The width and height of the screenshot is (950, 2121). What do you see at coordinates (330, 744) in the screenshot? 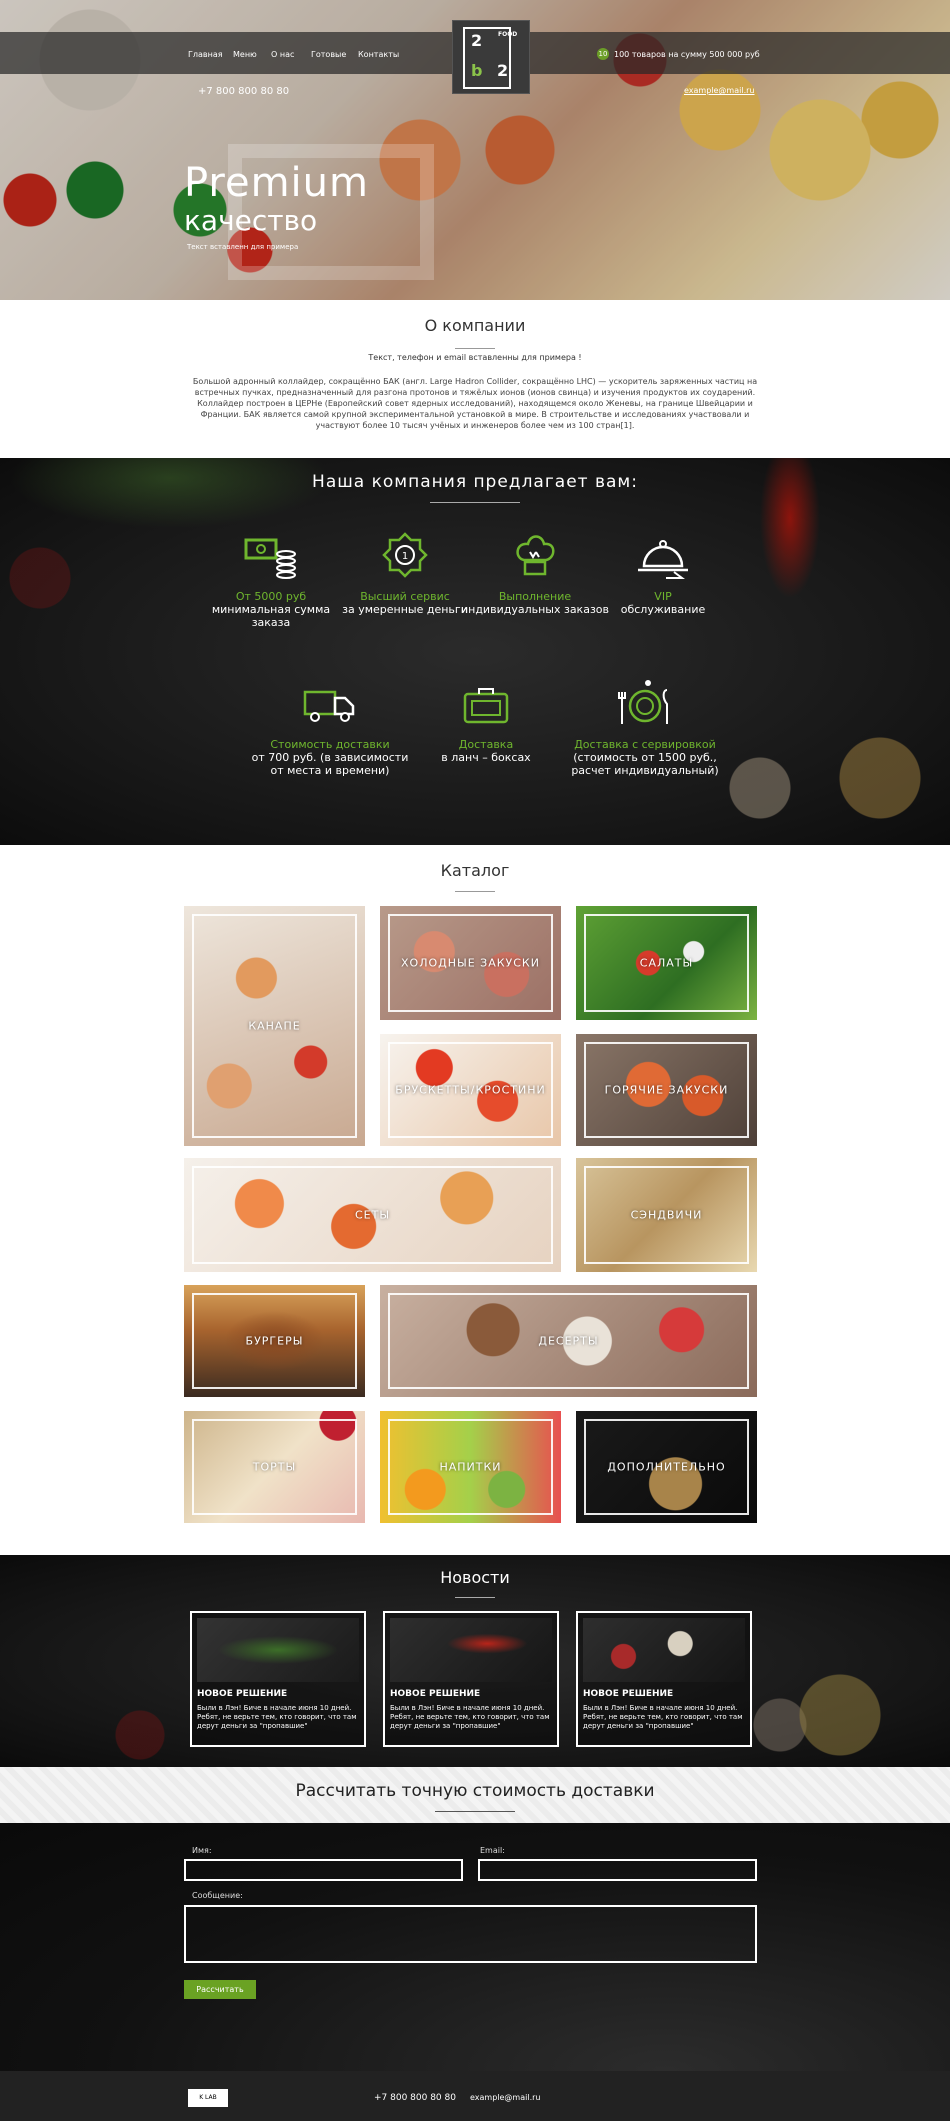
I see `offer-item-highlight: Стоимость доставки` at bounding box center [330, 744].